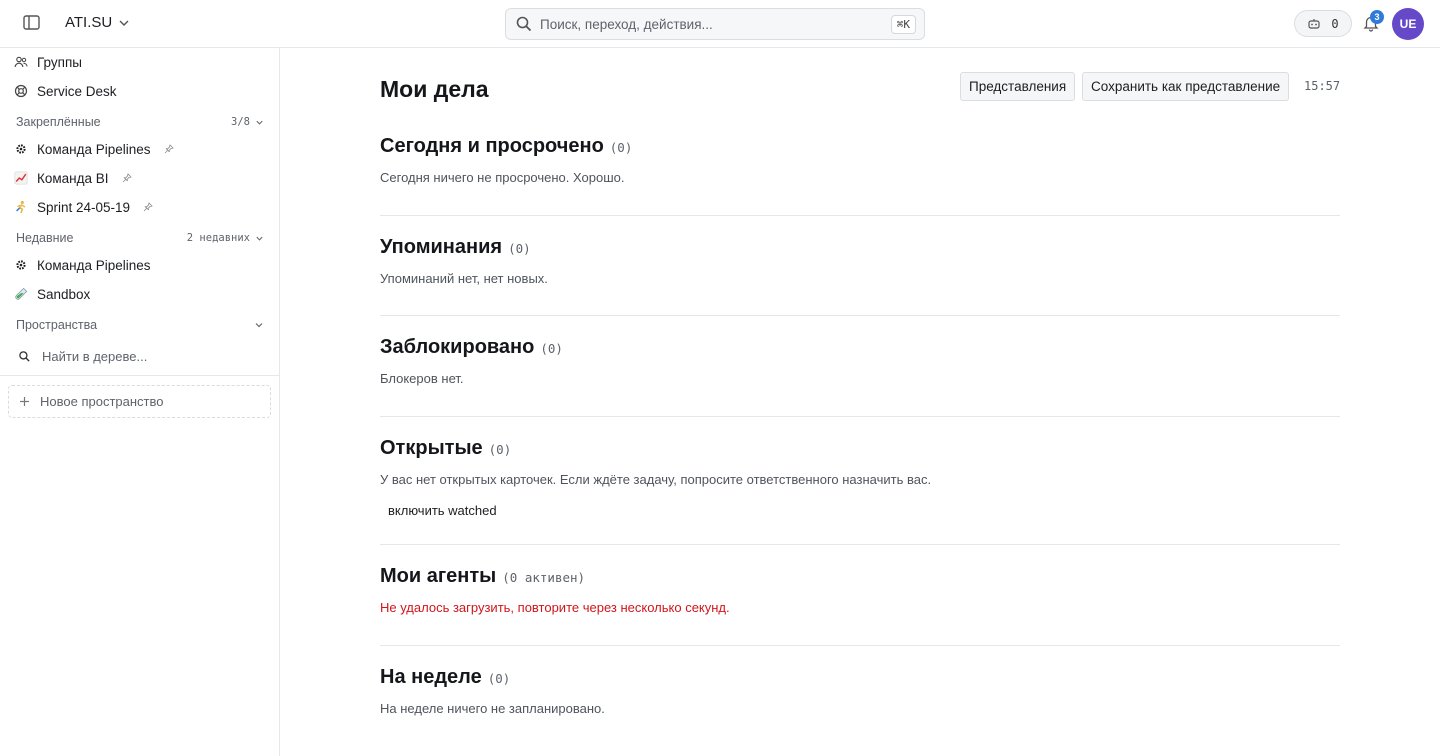  Describe the element at coordinates (64, 294) in the screenshot. I see `sidebar-item-label: Sandbox` at that location.